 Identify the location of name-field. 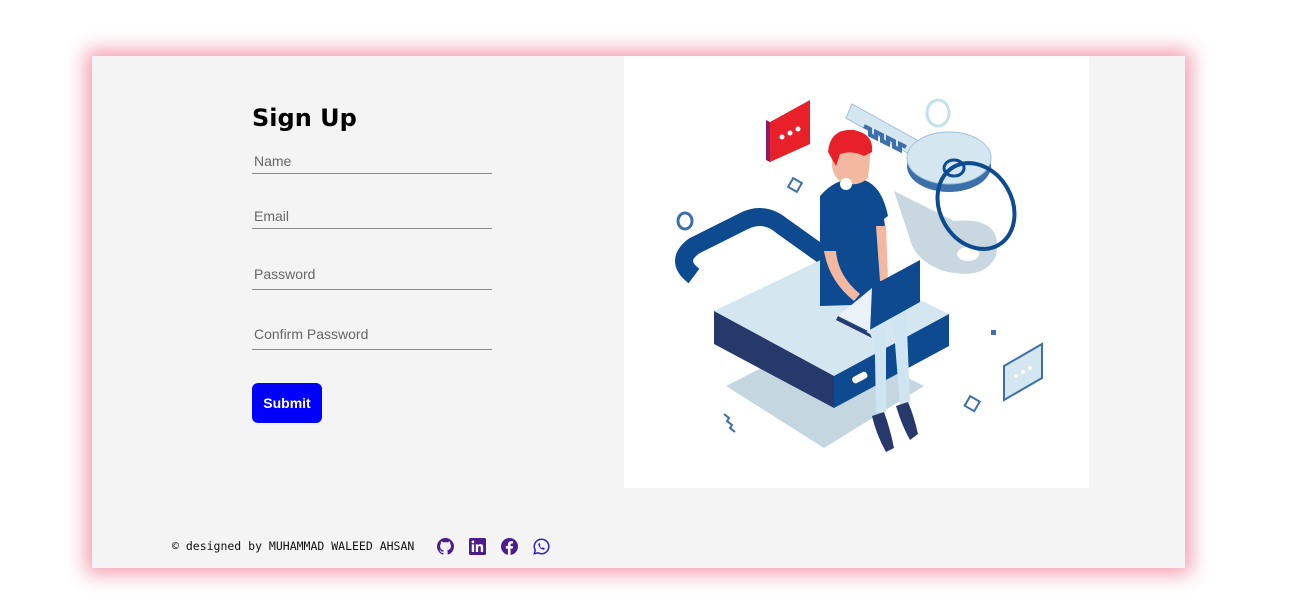
(372, 161).